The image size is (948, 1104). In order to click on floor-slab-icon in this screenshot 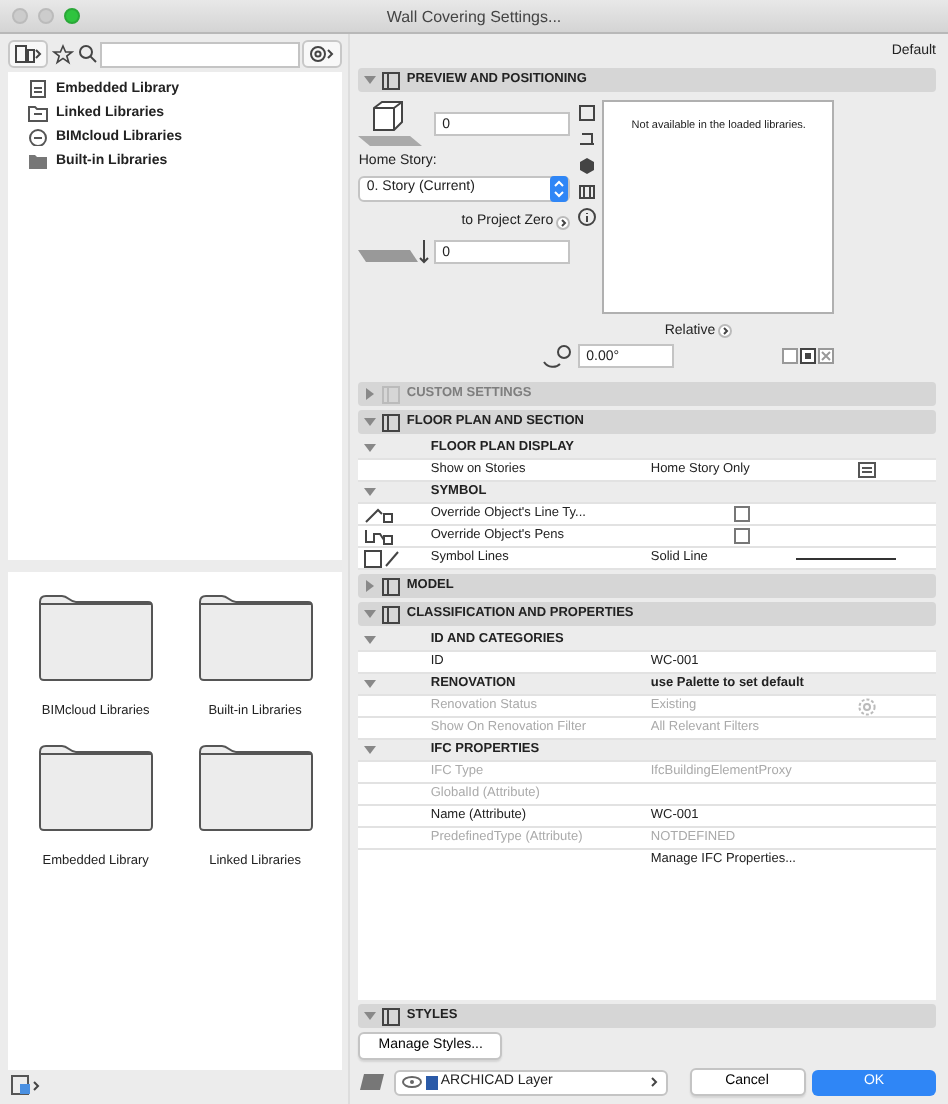, I will do `click(394, 251)`.